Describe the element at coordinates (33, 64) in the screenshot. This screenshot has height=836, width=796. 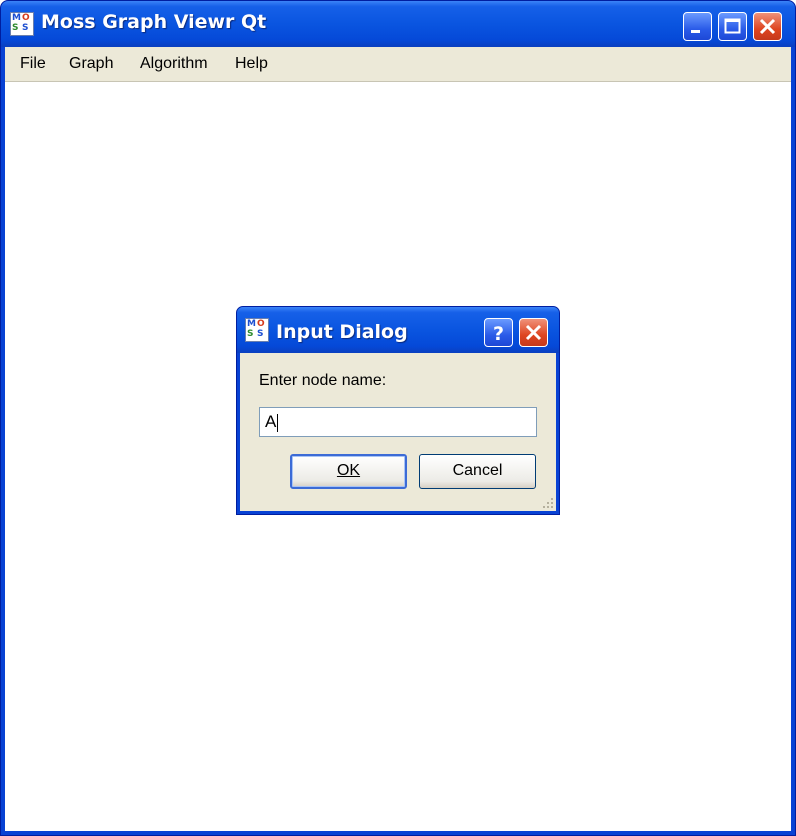
I see `menu-file: File` at that location.